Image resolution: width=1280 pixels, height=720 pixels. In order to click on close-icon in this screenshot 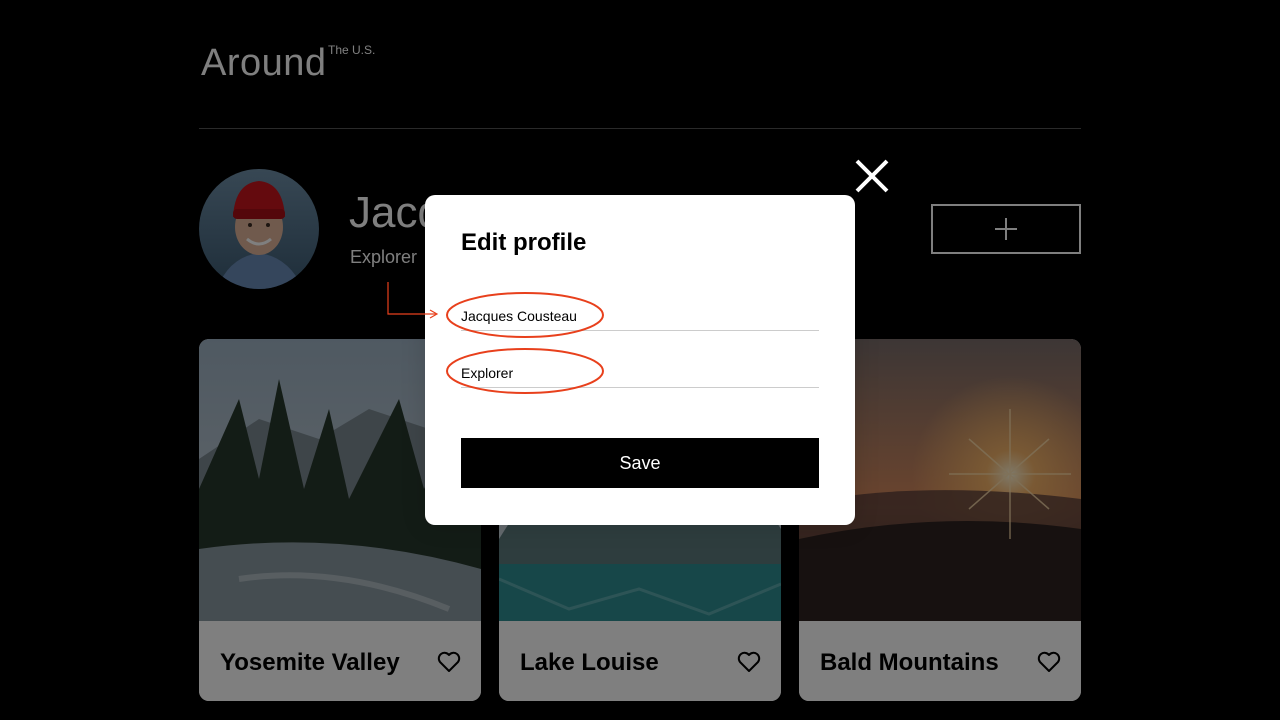, I will do `click(872, 176)`.